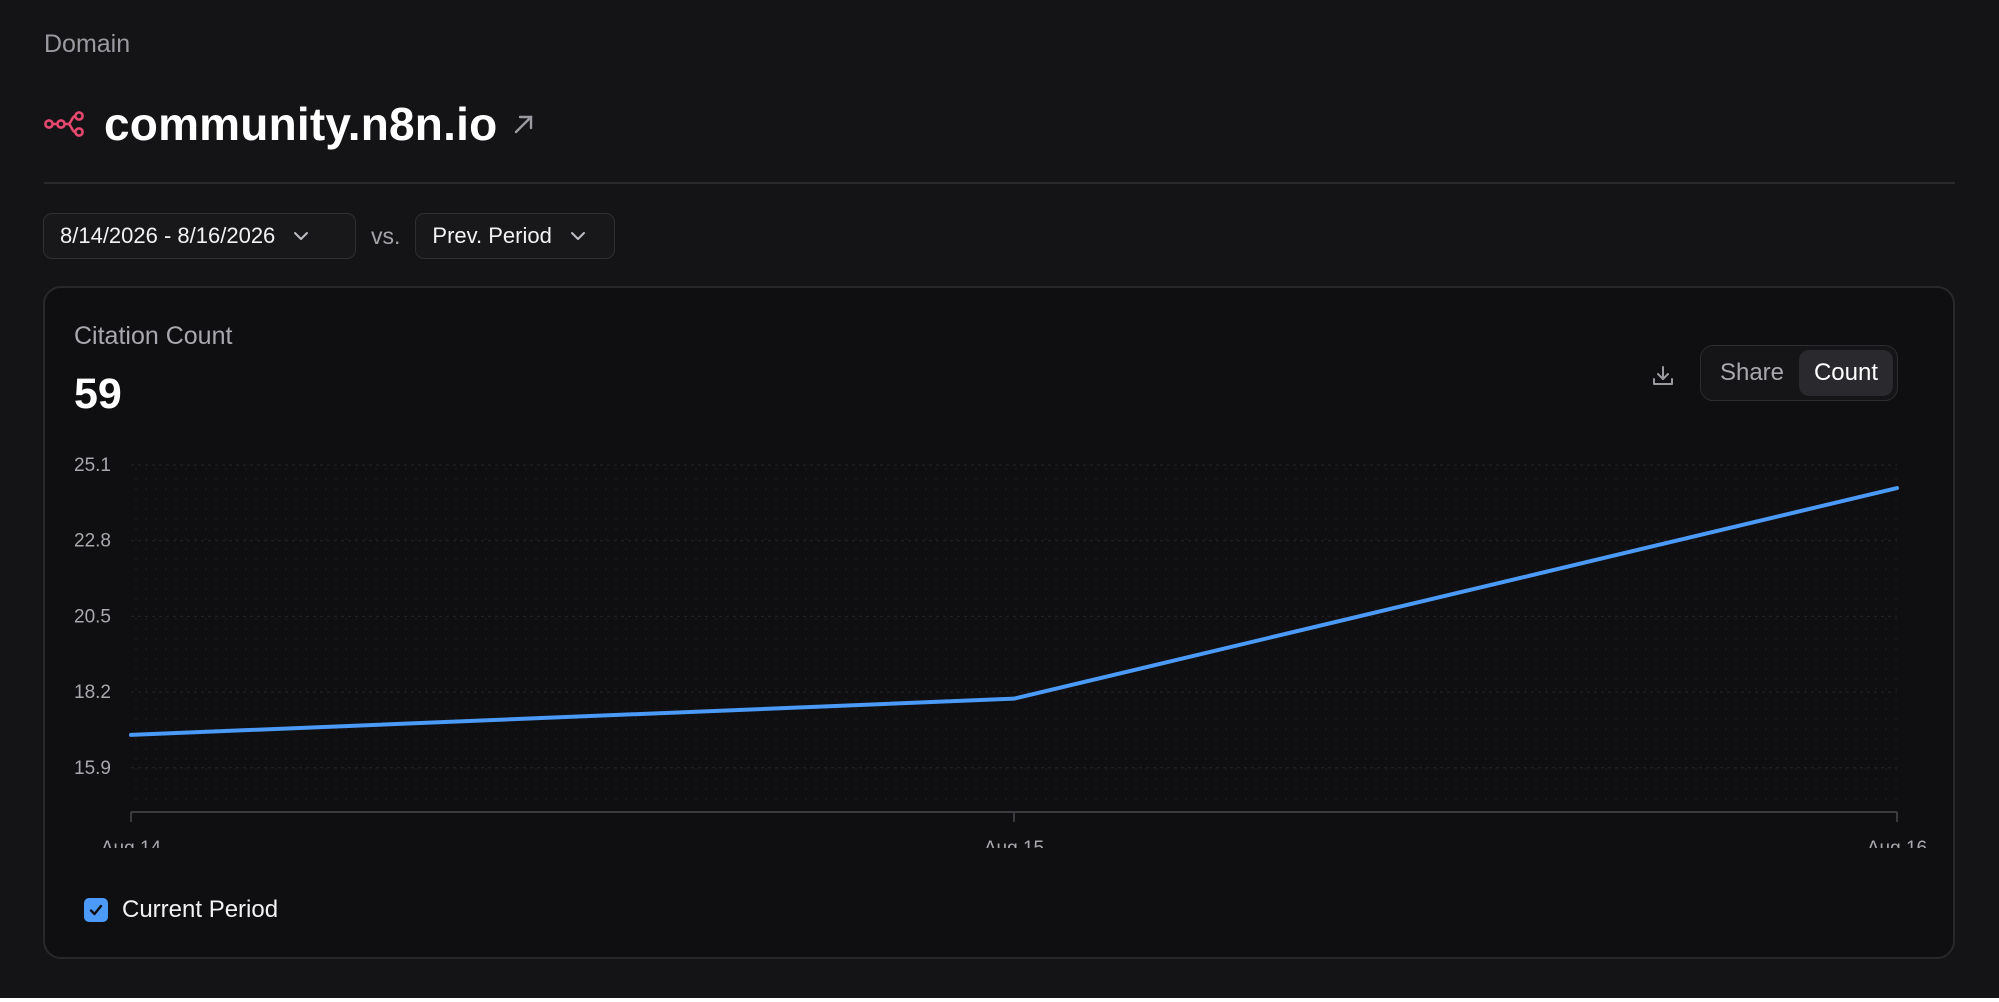  I want to click on x-tick-label: Aug 16, so click(1897, 843).